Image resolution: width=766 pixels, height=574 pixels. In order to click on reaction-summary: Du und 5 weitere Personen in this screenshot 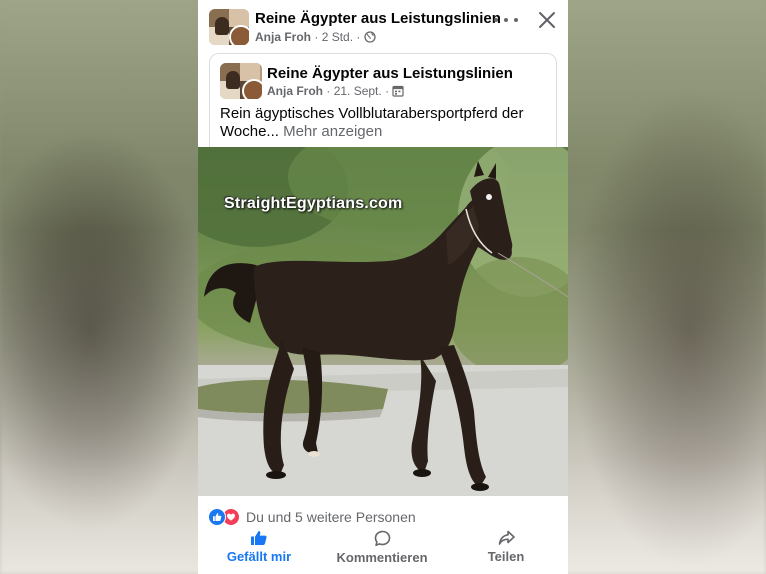, I will do `click(312, 517)`.